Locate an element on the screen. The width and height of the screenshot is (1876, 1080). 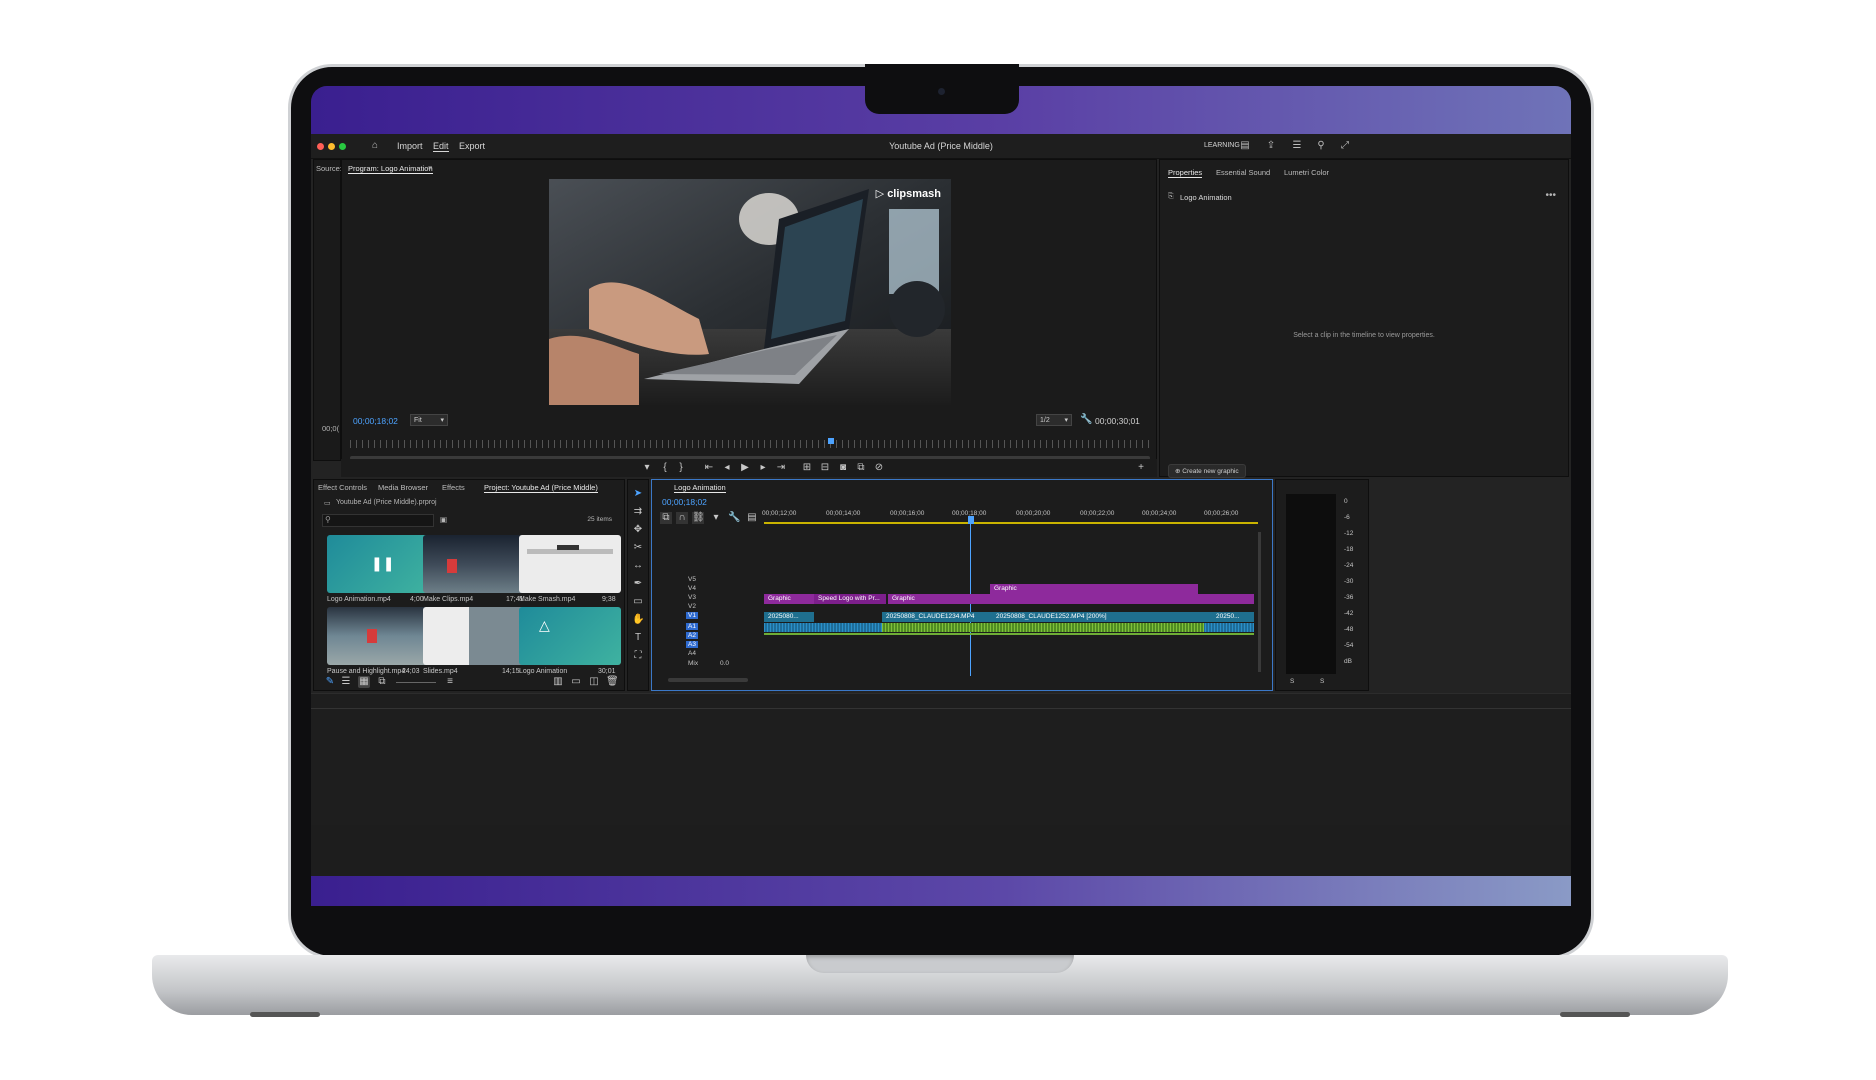
list-view-icon: ☰ is located at coordinates (346, 682).